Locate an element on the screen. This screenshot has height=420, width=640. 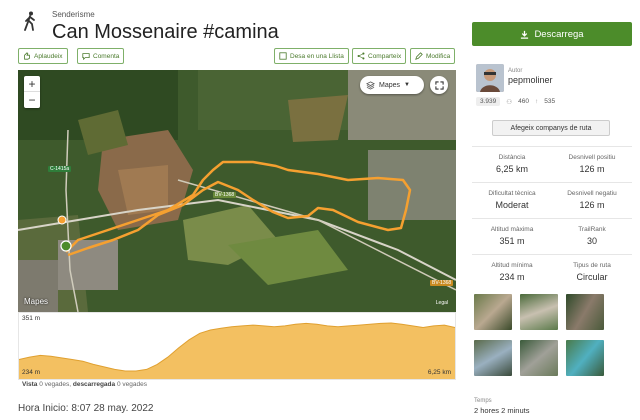
comment-button: Comenta is located at coordinates (101, 56).